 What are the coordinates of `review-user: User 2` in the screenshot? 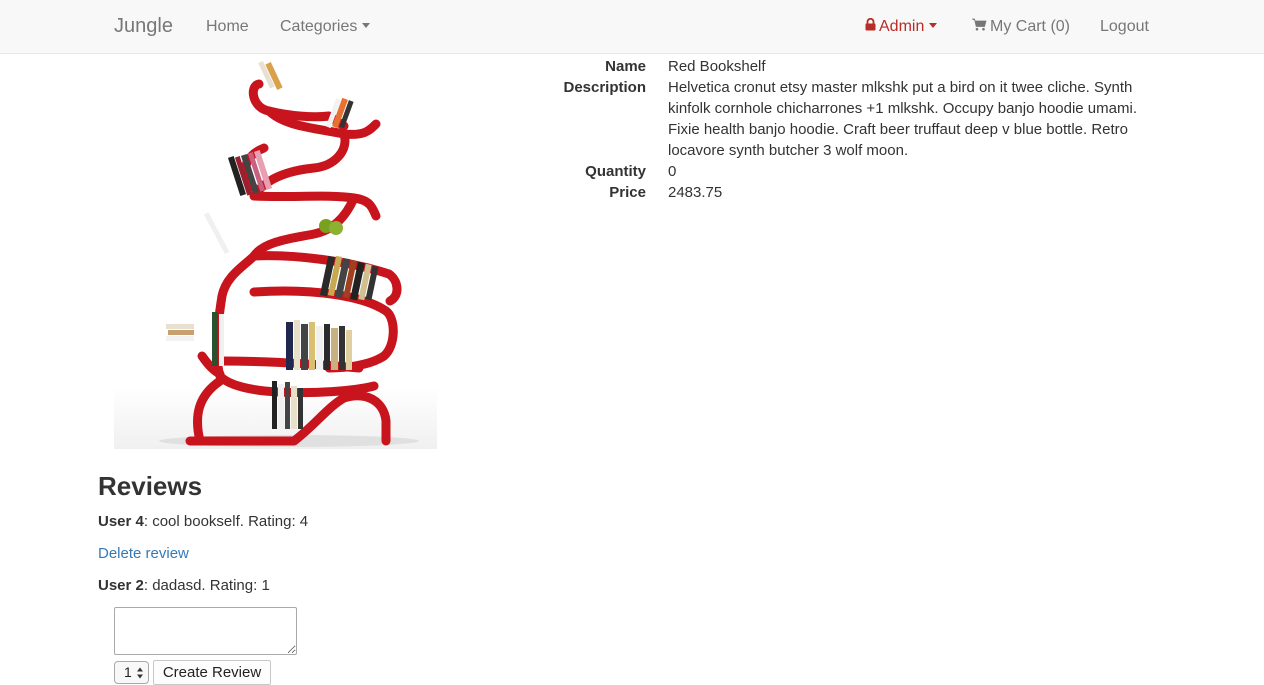 It's located at (121, 585).